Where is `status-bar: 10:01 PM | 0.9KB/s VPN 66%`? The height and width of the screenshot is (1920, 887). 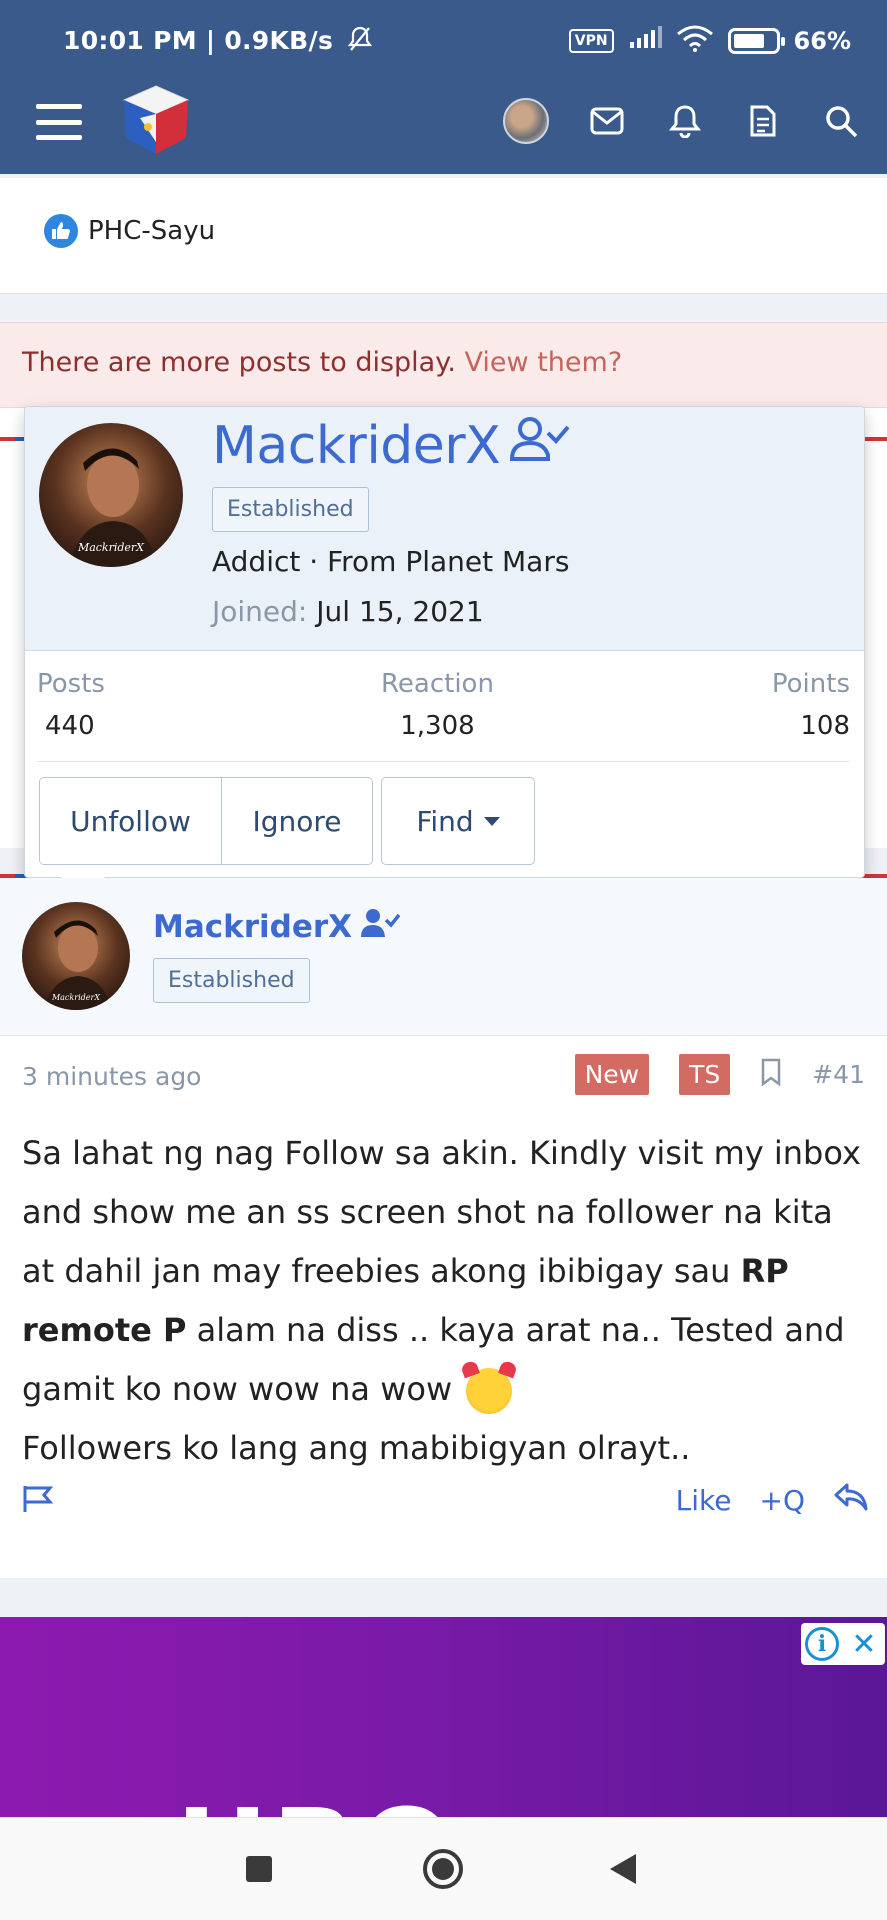
status-bar: 10:01 PM | 0.9KB/s VPN 66% is located at coordinates (443, 41).